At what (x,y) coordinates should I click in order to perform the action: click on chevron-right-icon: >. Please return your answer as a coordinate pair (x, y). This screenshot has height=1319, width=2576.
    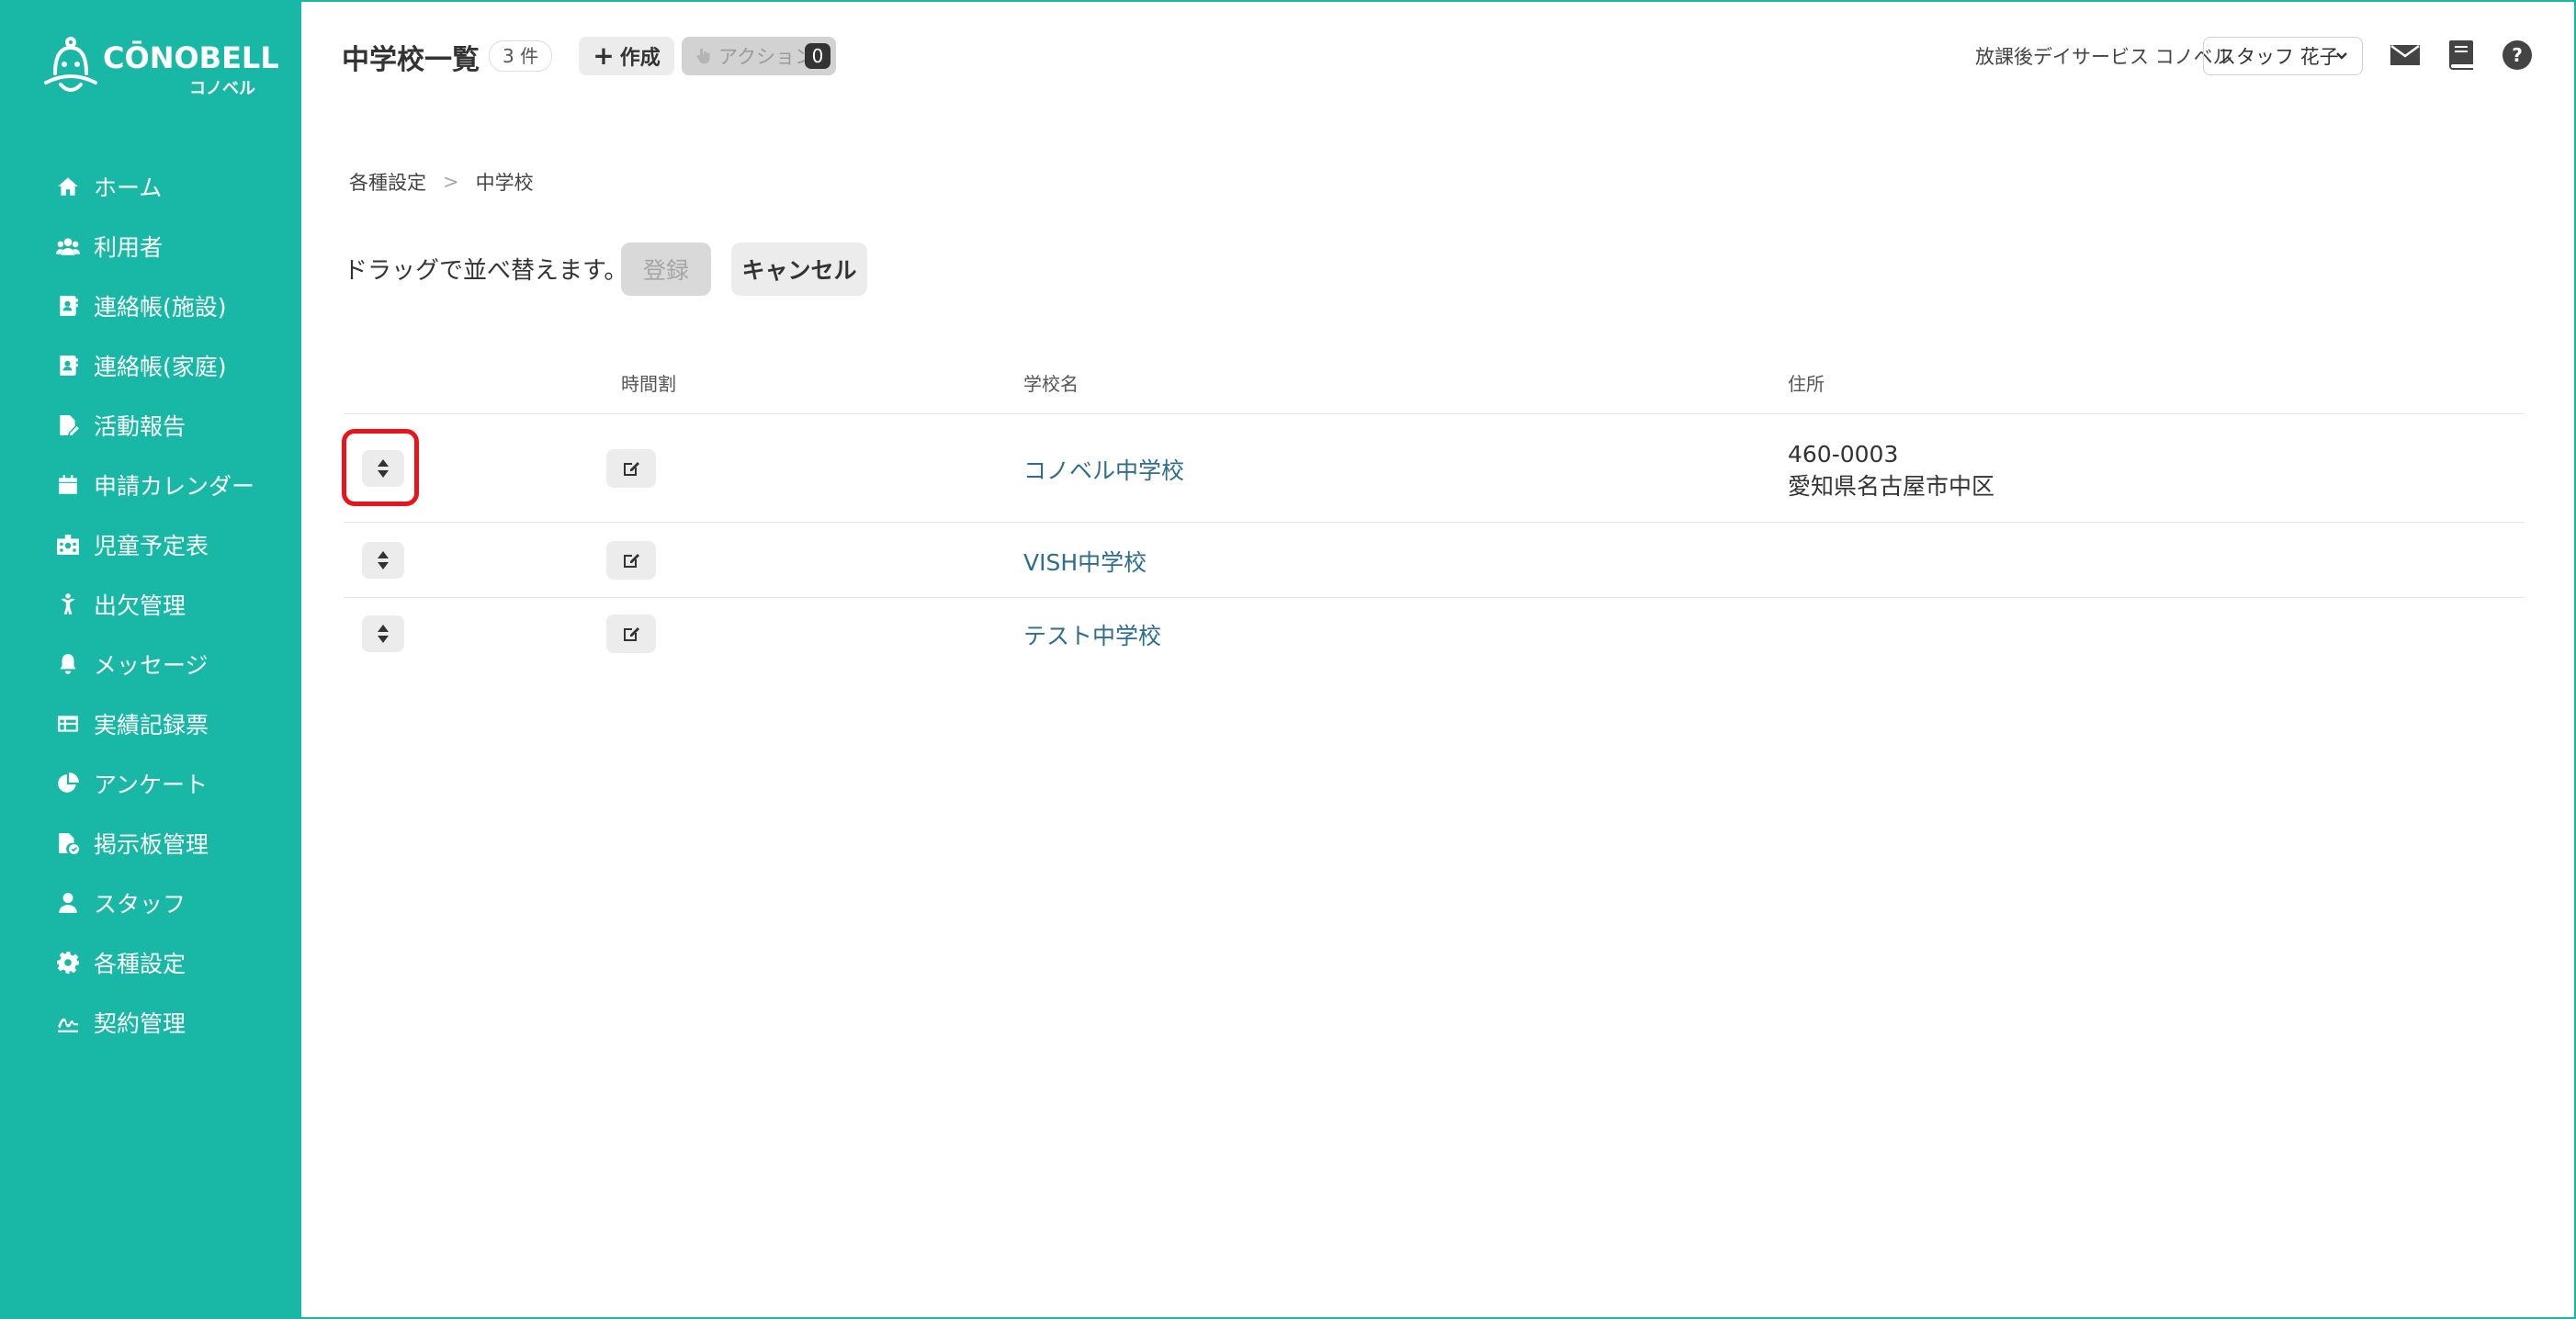
    Looking at the image, I should click on (451, 182).